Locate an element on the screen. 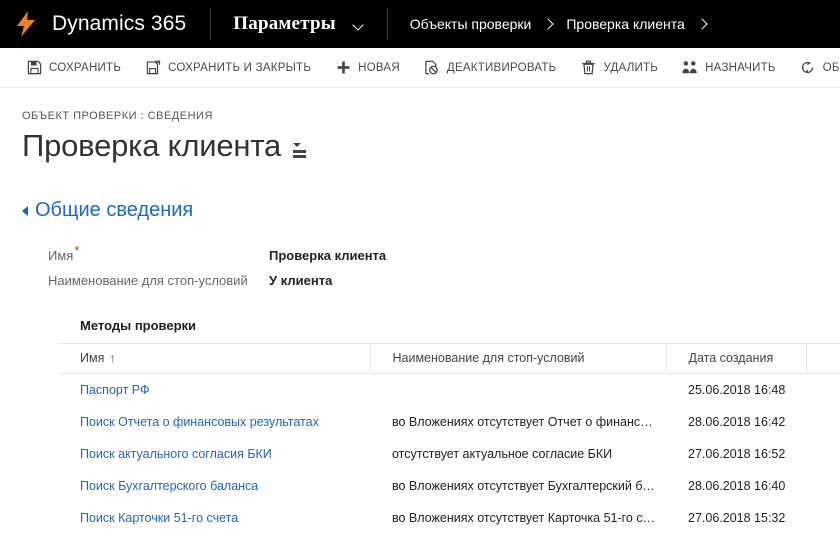 The width and height of the screenshot is (840, 536). cell-stop-condition: отсутствует актуальное согласие БКИ is located at coordinates (502, 454).